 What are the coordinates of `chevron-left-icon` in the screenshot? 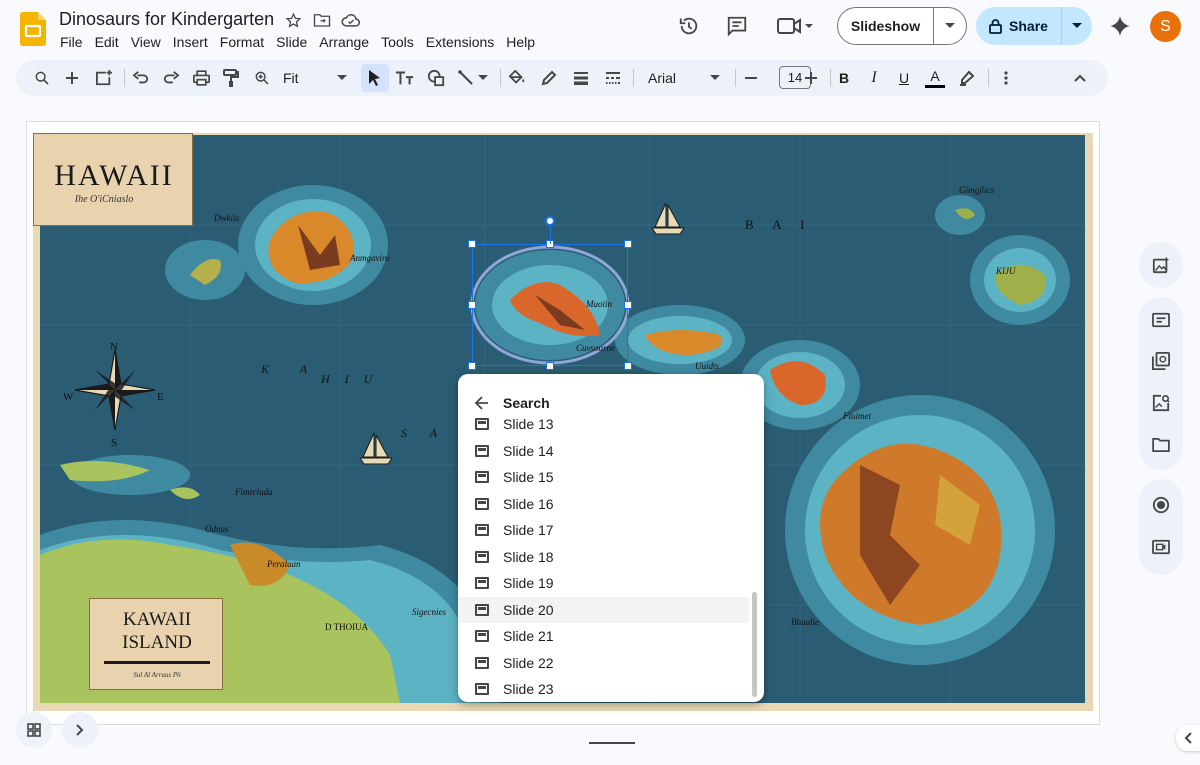 It's located at (1188, 738).